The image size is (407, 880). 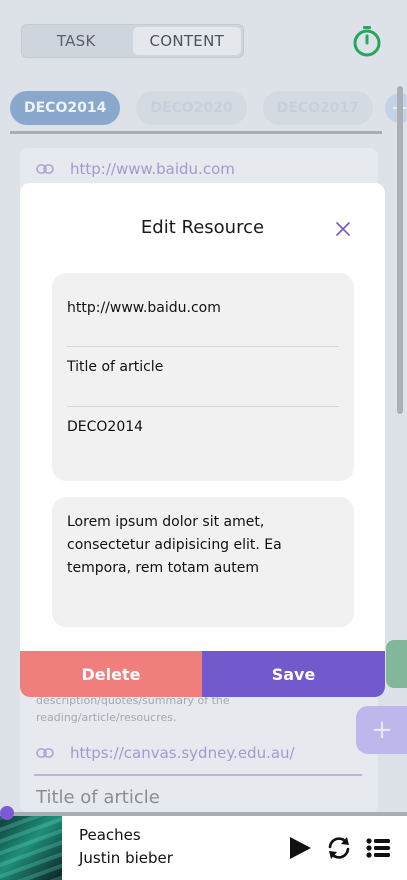 I want to click on course-chip: DECO2020, so click(x=191, y=108).